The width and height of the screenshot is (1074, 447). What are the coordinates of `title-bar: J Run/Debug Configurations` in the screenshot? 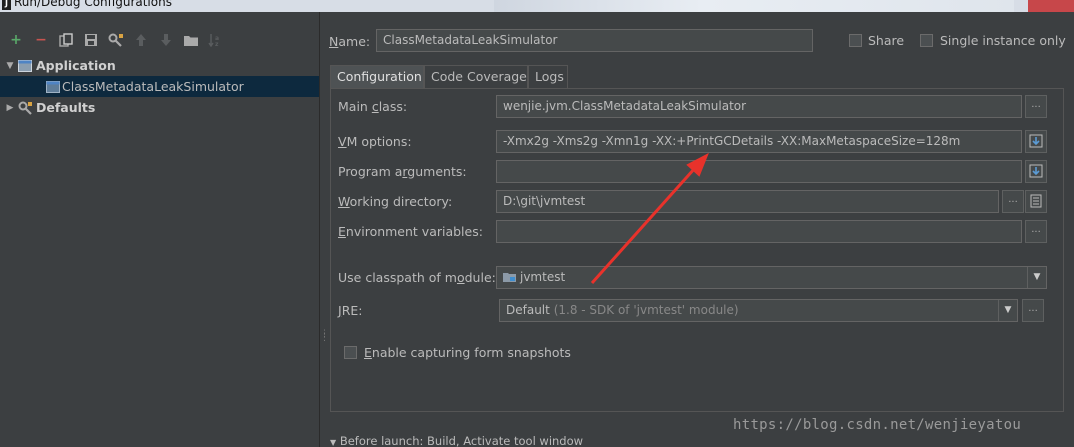 It's located at (537, 6).